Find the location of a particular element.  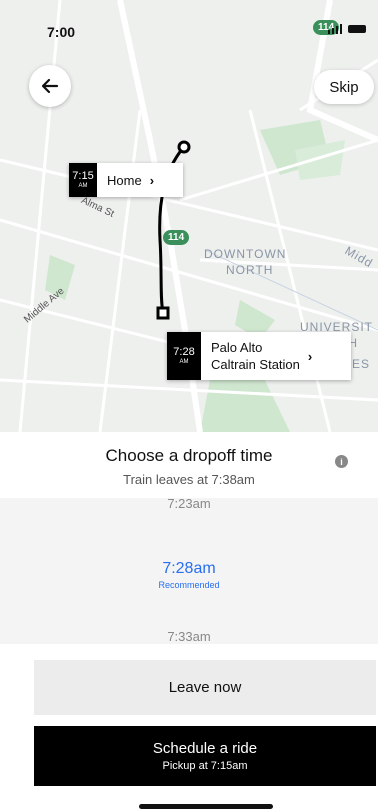

station-stop-time: 7:28 AM is located at coordinates (184, 356).